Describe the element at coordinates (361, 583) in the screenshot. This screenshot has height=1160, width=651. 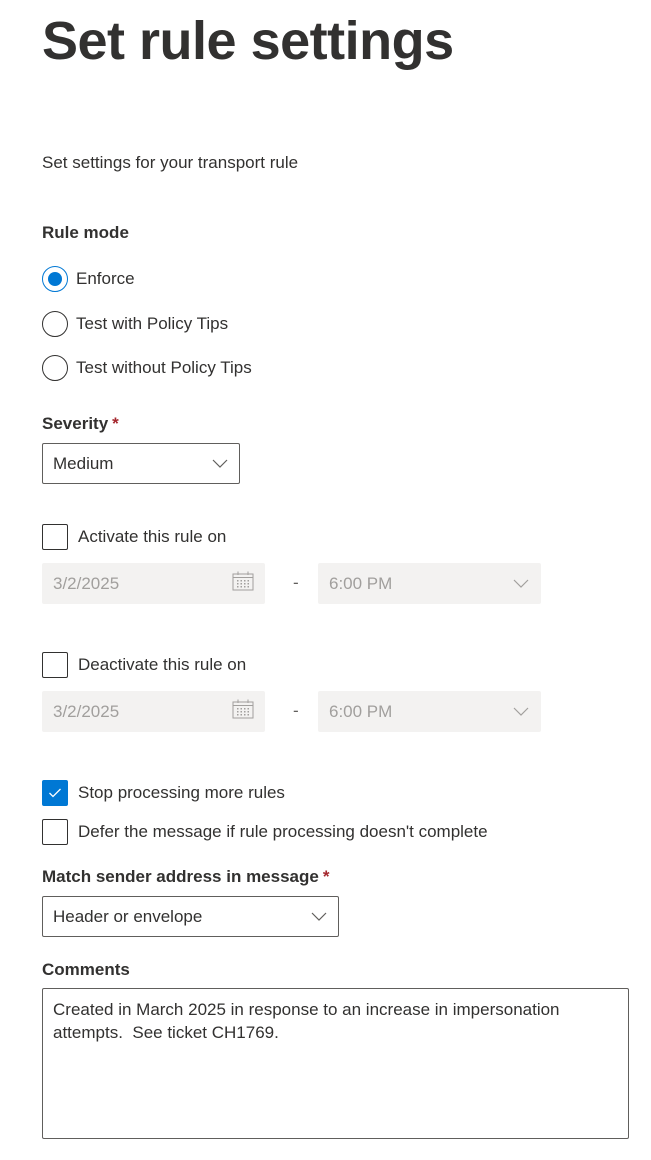
I see `activate-time-value: 6:00 PM` at that location.